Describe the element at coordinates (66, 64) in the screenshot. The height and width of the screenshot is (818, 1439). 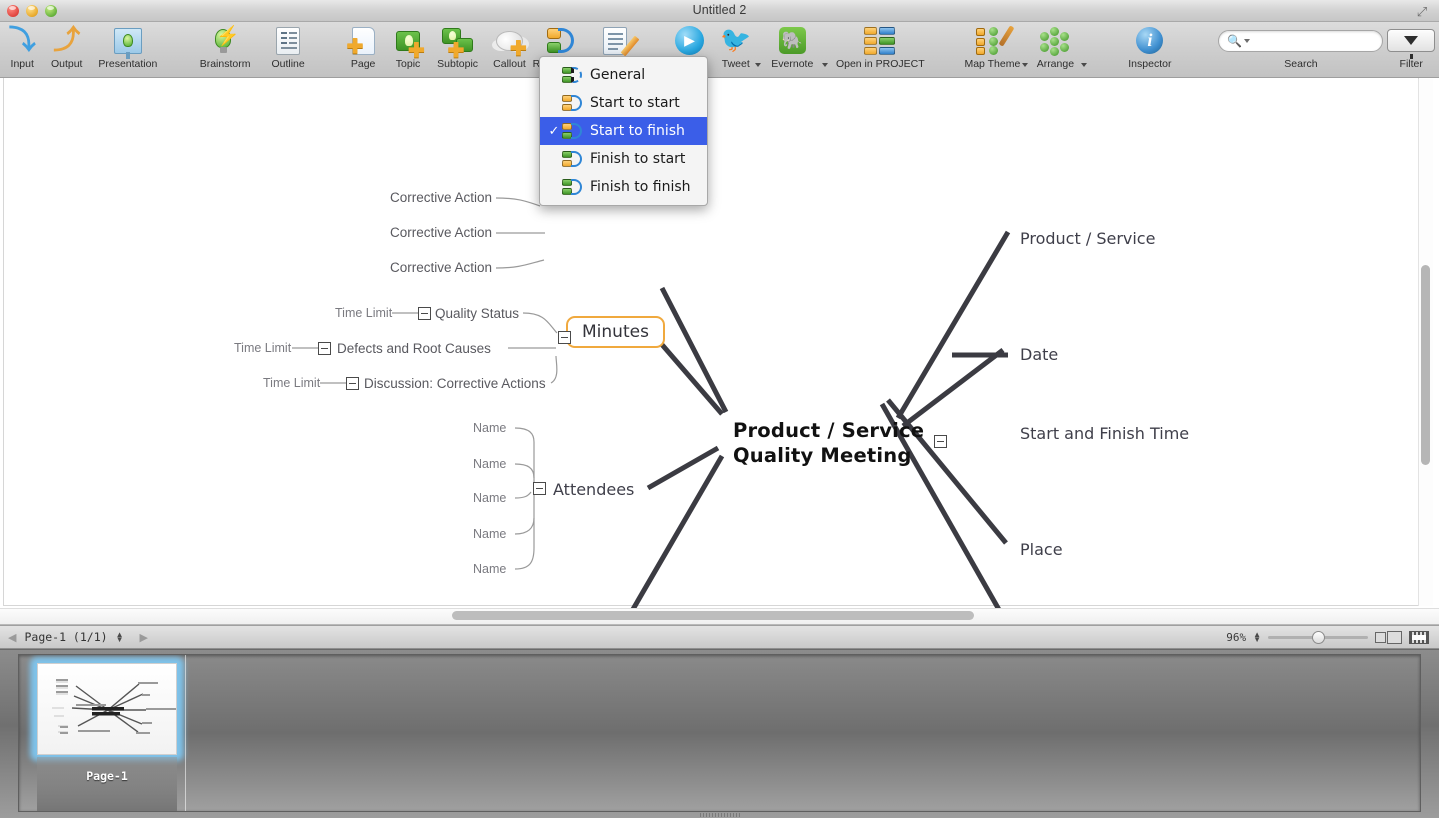
I see `toolbar-label: Output` at that location.